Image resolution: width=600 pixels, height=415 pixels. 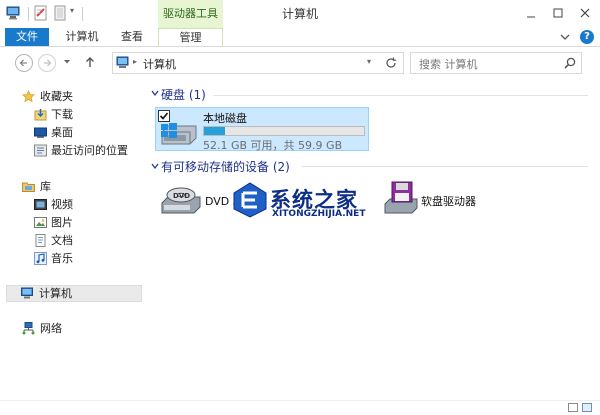 I want to click on nav-network: 网络, so click(x=73, y=328).